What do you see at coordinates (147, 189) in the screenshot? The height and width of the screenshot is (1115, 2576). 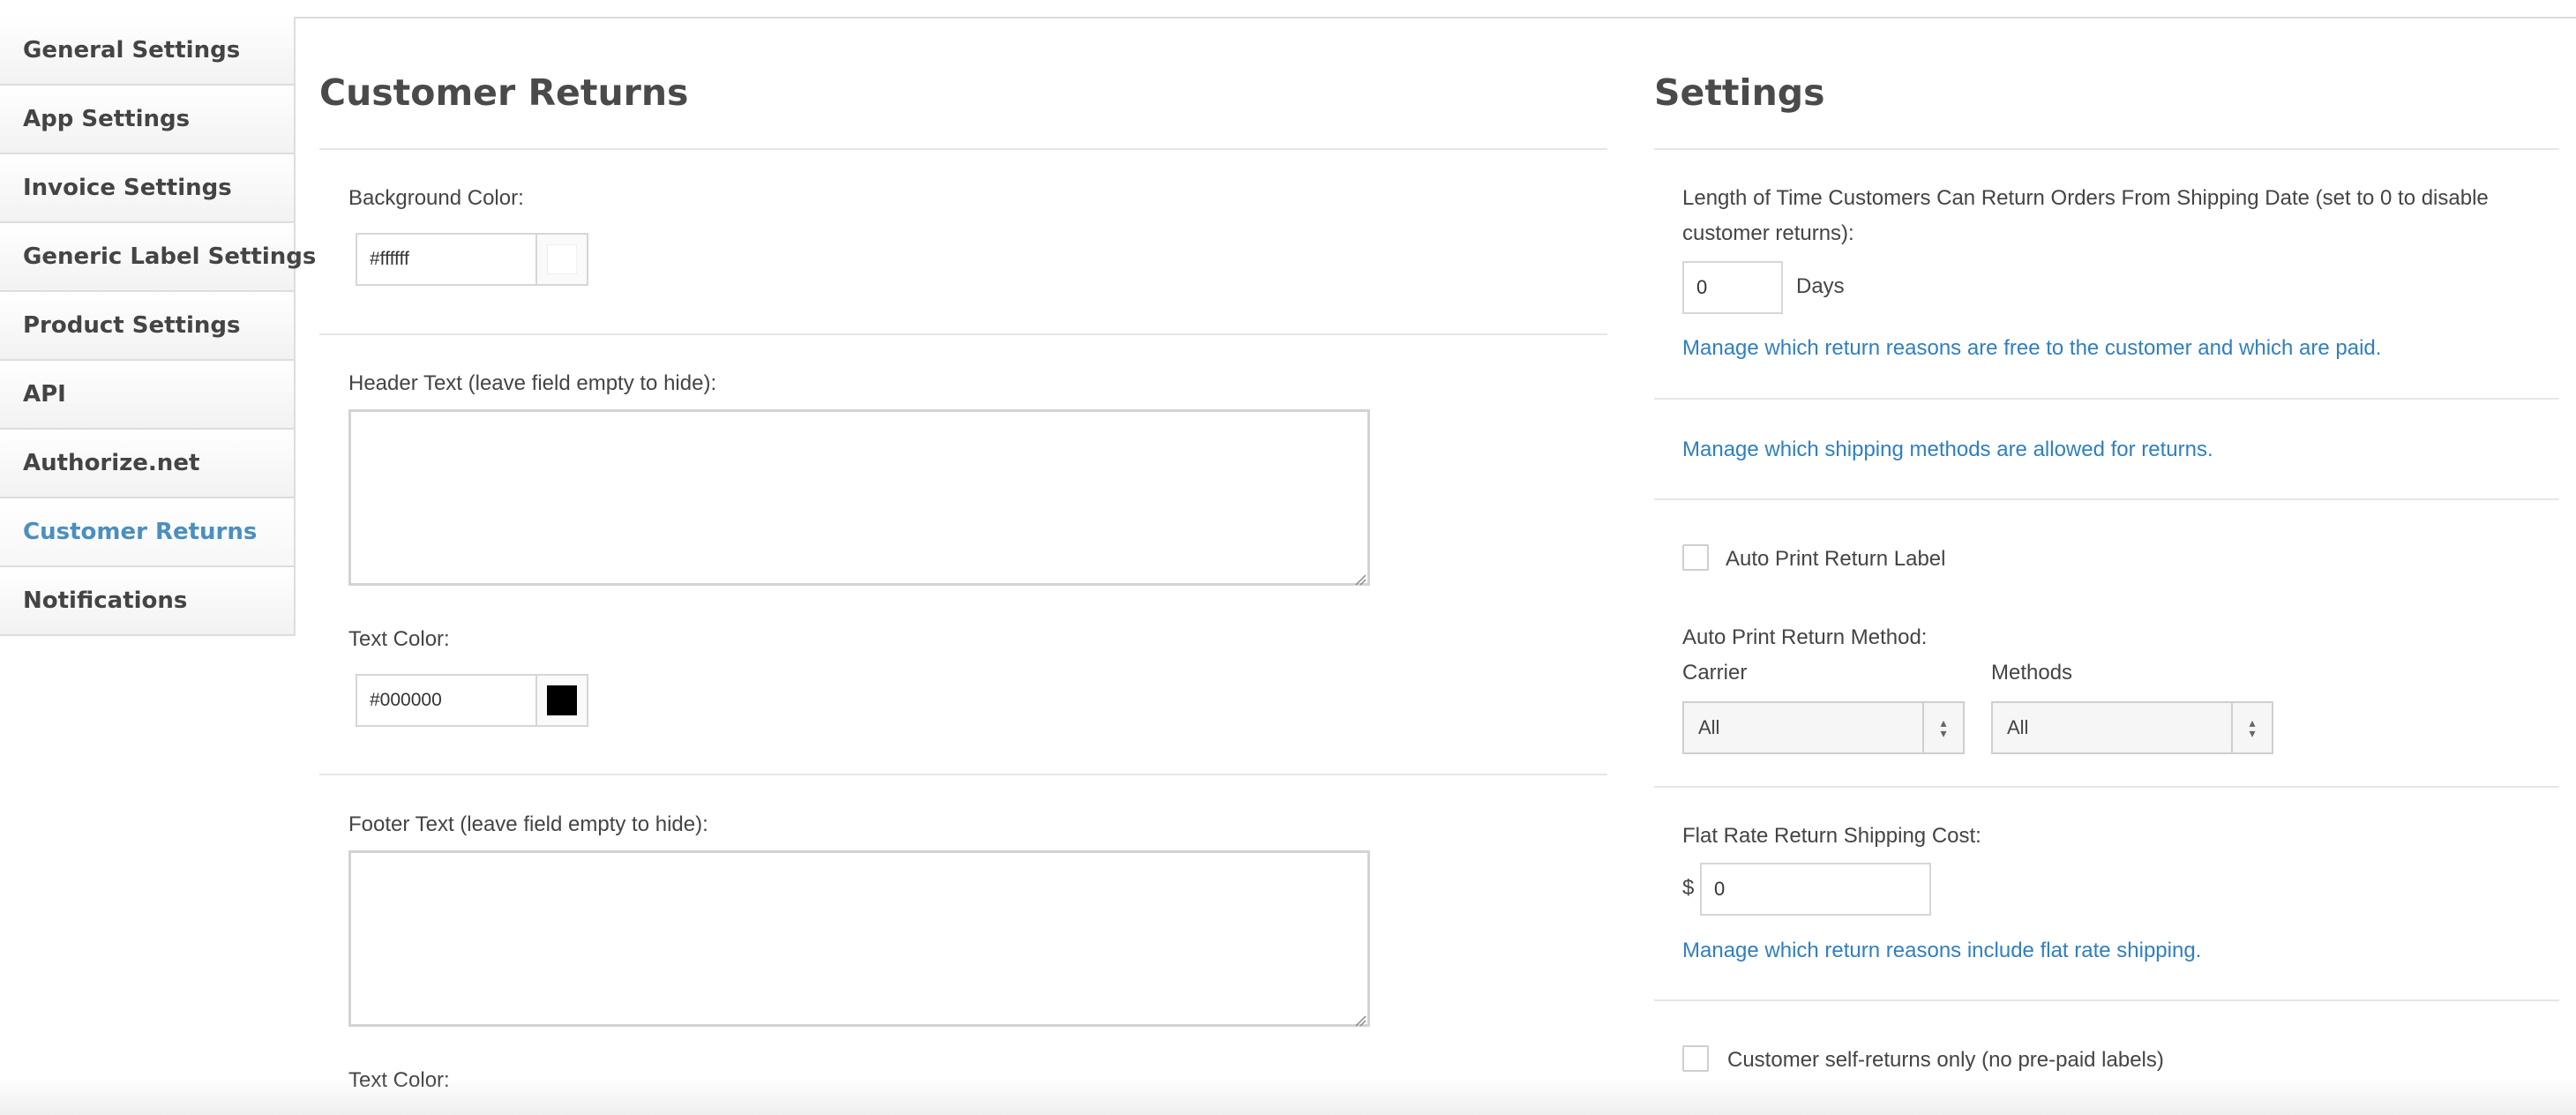 I see `sidebar-item-invoice-settings: Invoice Settings` at bounding box center [147, 189].